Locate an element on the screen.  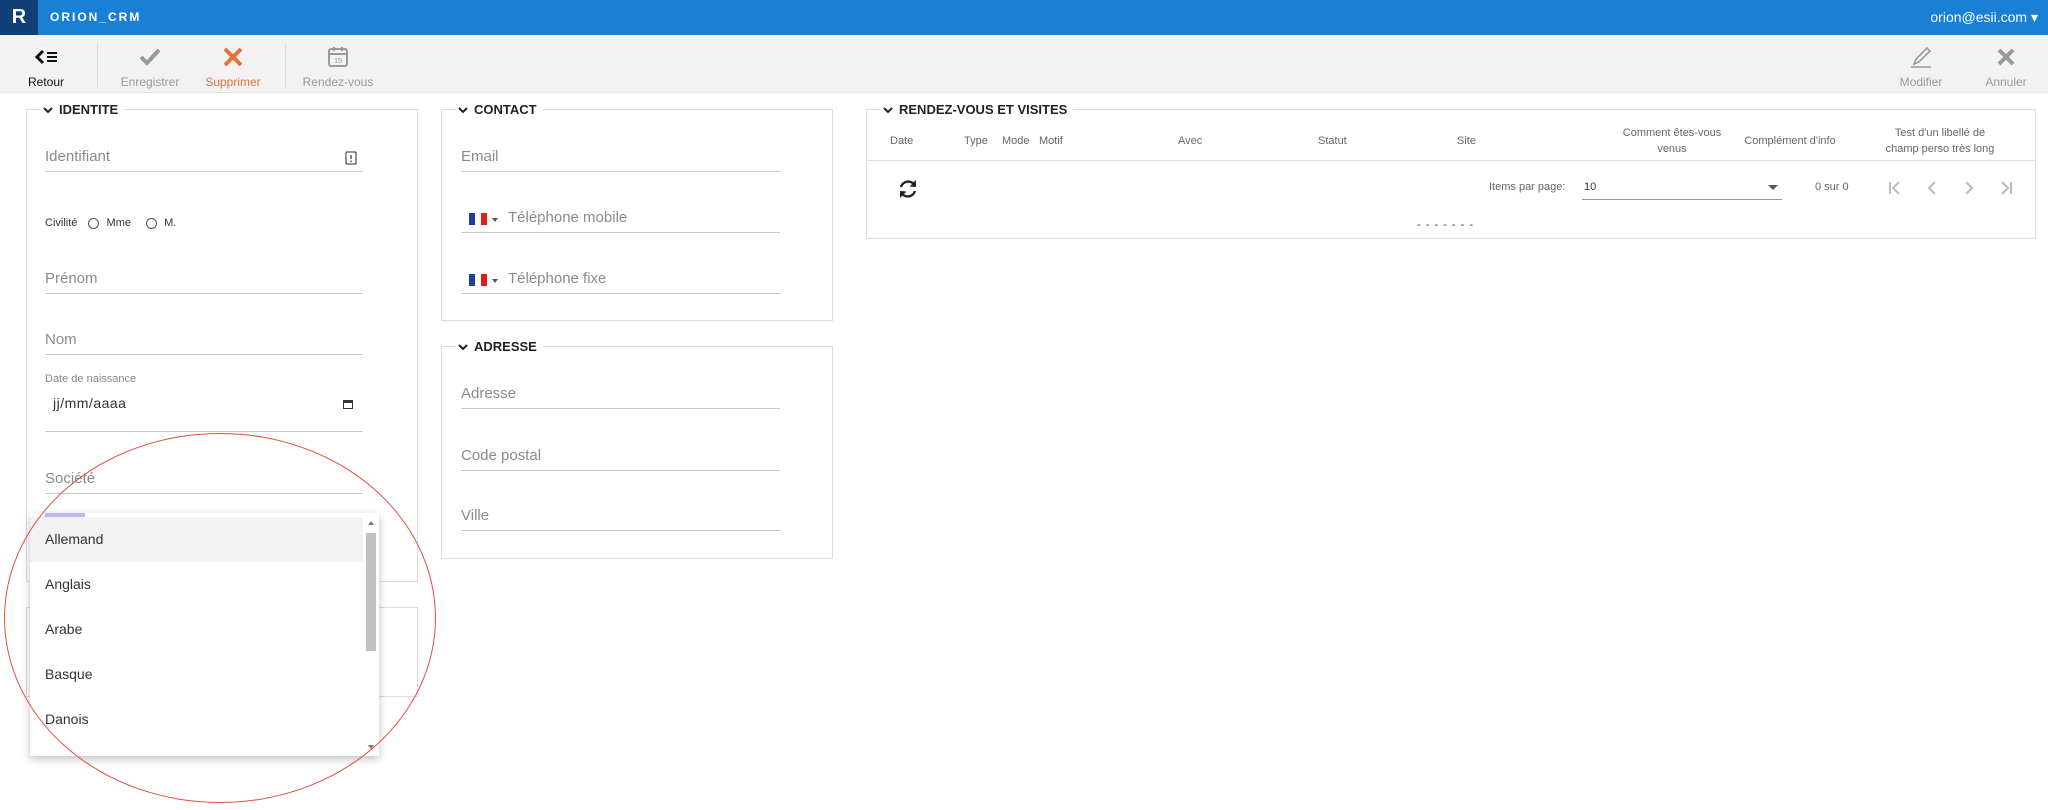
landline-phone-input: Téléphone fixe is located at coordinates (620, 279).